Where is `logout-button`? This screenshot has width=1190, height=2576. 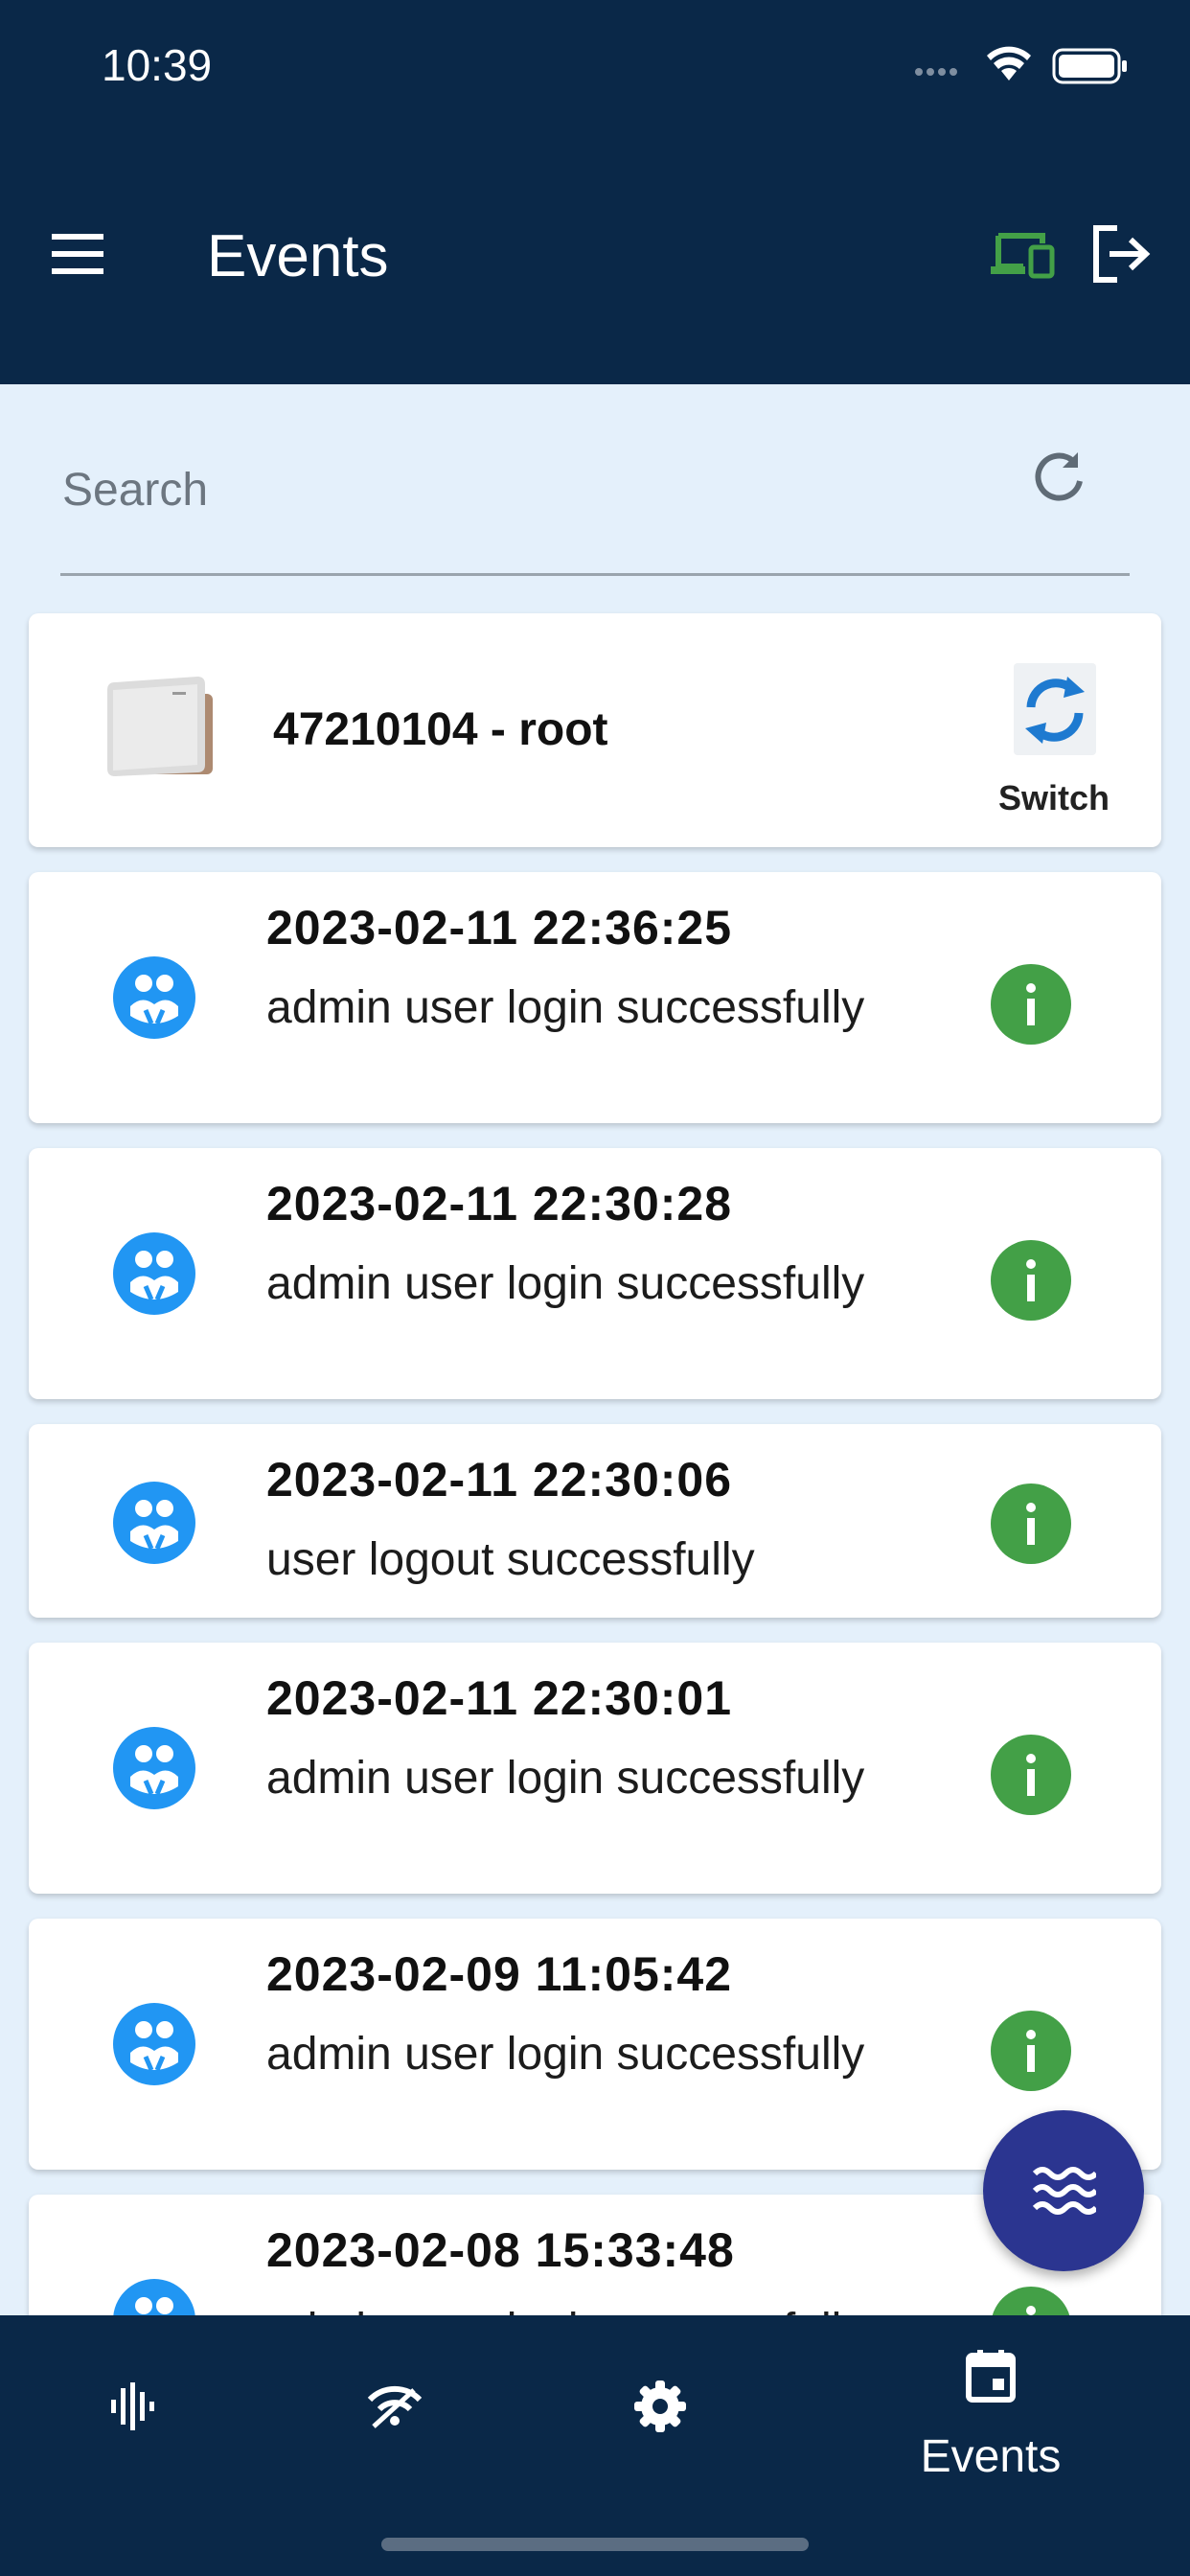
logout-button is located at coordinates (1122, 254).